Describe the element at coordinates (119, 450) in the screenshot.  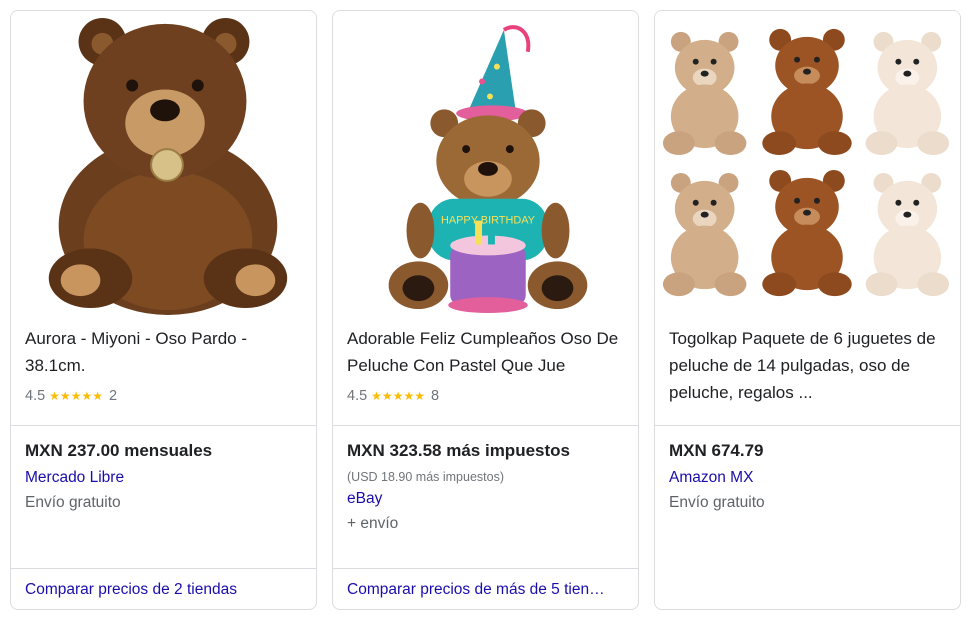
I see `product-price: MXN 237.00 mensuales` at that location.